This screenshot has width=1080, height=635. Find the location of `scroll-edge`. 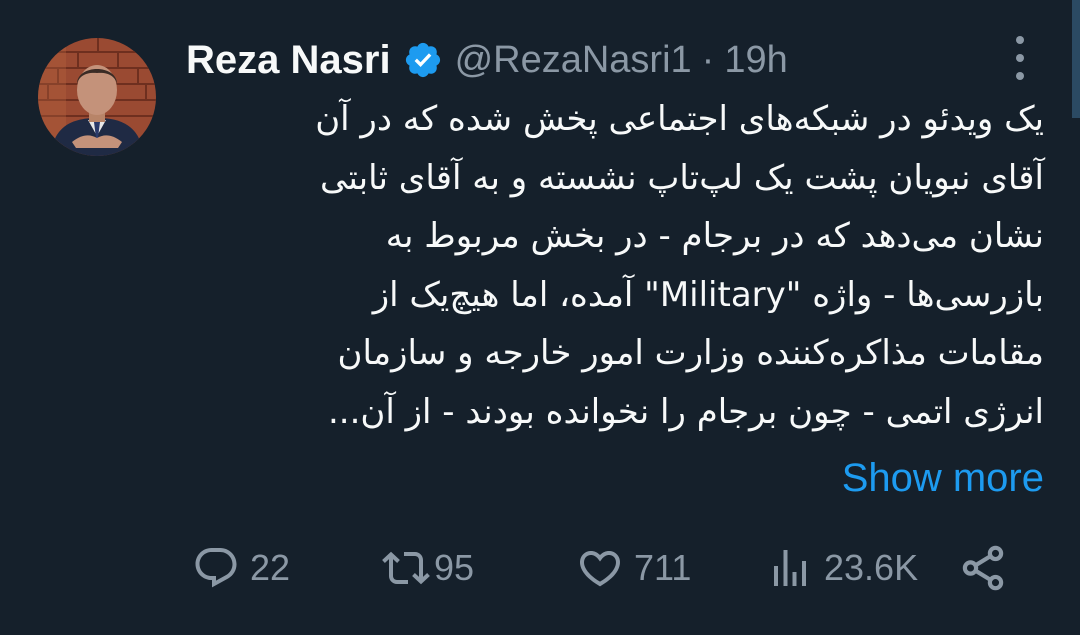

scroll-edge is located at coordinates (1076, 59).